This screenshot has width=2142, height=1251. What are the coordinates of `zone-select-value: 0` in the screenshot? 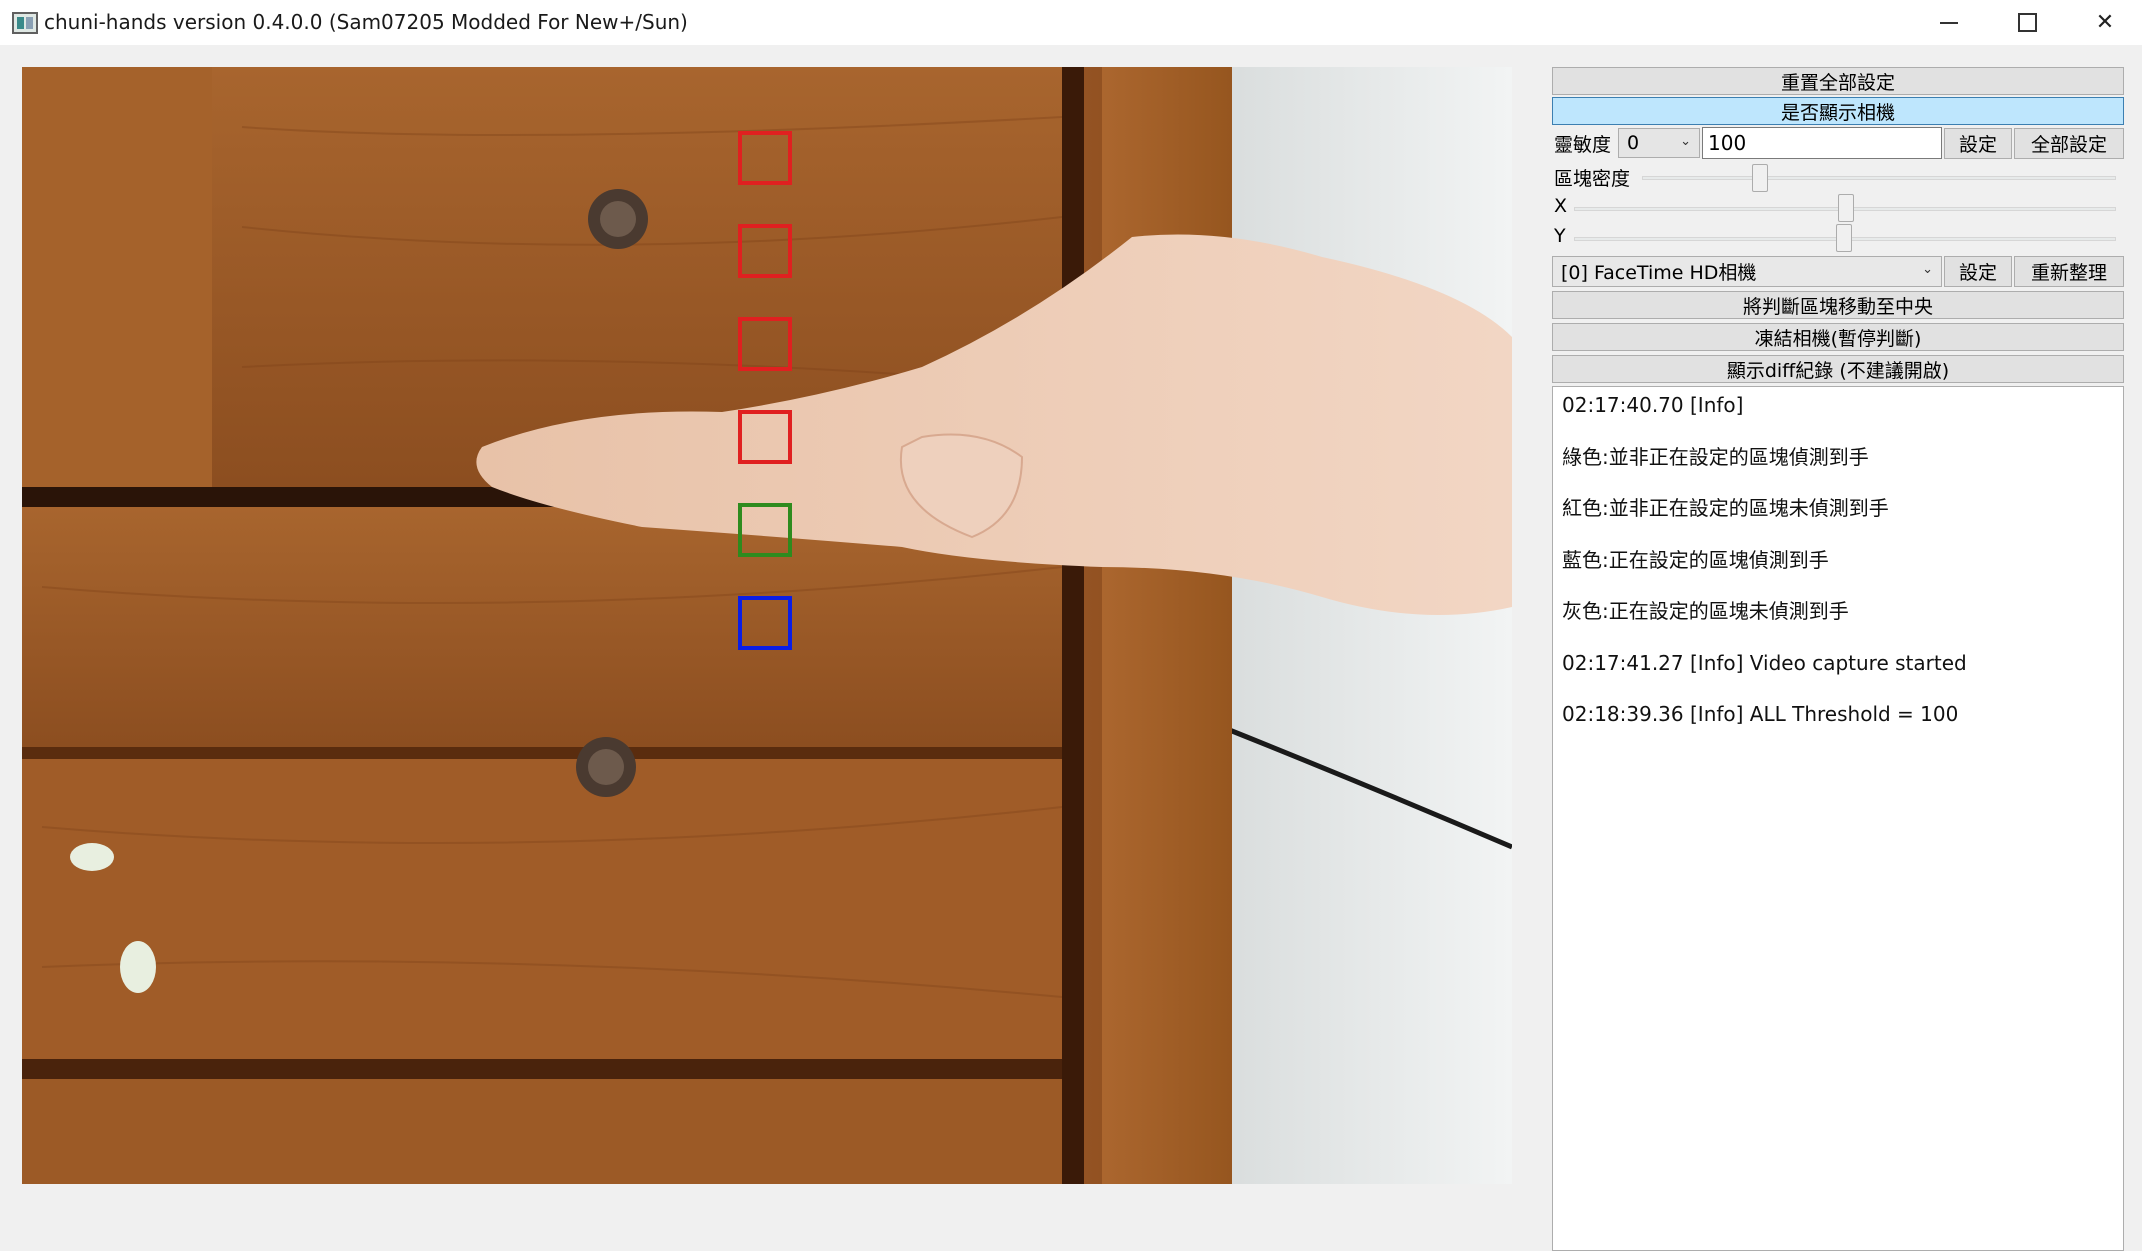 It's located at (1633, 143).